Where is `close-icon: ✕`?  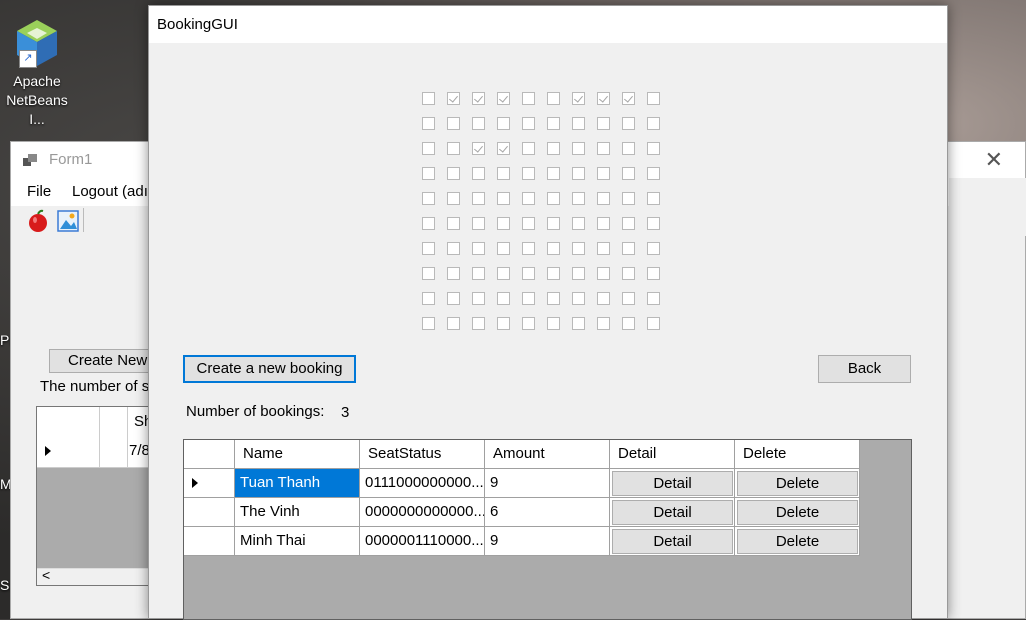 close-icon: ✕ is located at coordinates (994, 160).